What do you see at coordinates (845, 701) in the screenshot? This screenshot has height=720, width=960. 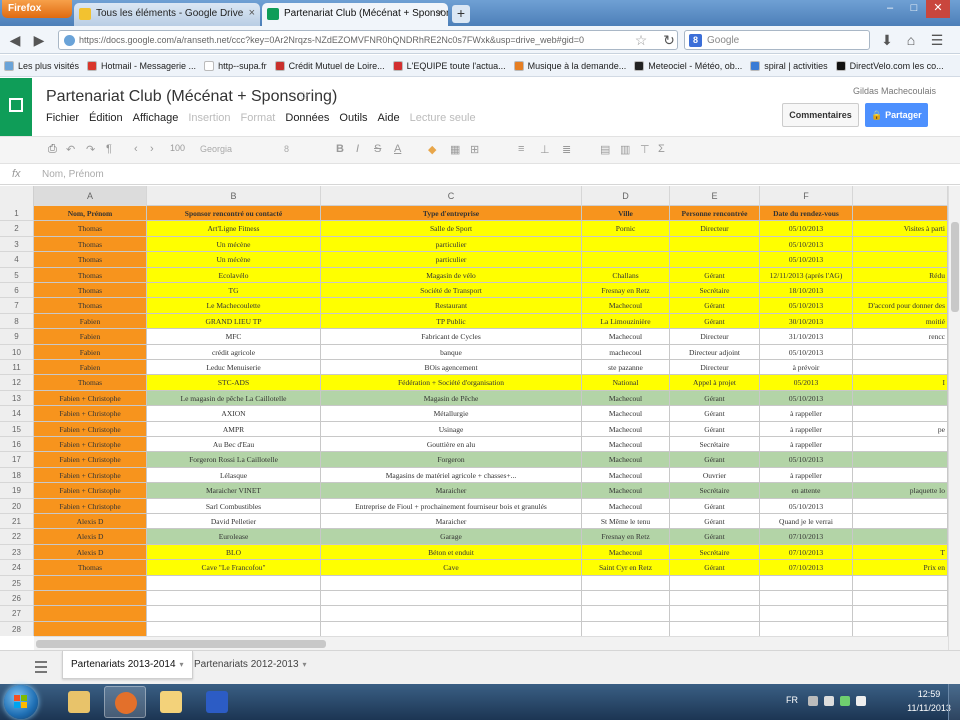 I see `network-icon` at bounding box center [845, 701].